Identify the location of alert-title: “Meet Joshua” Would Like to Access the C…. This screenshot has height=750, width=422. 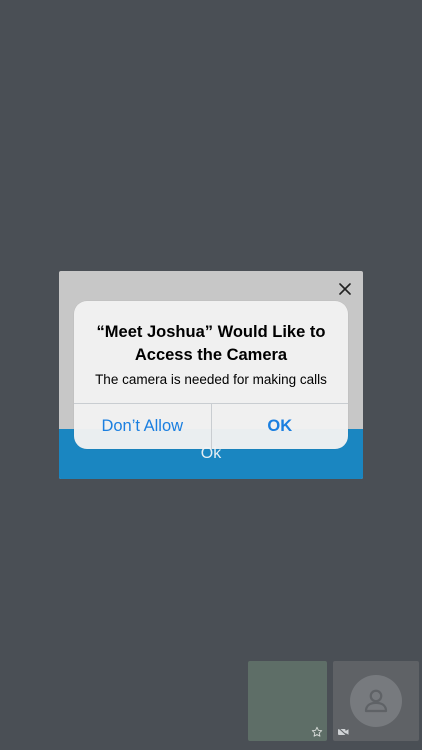
(211, 343).